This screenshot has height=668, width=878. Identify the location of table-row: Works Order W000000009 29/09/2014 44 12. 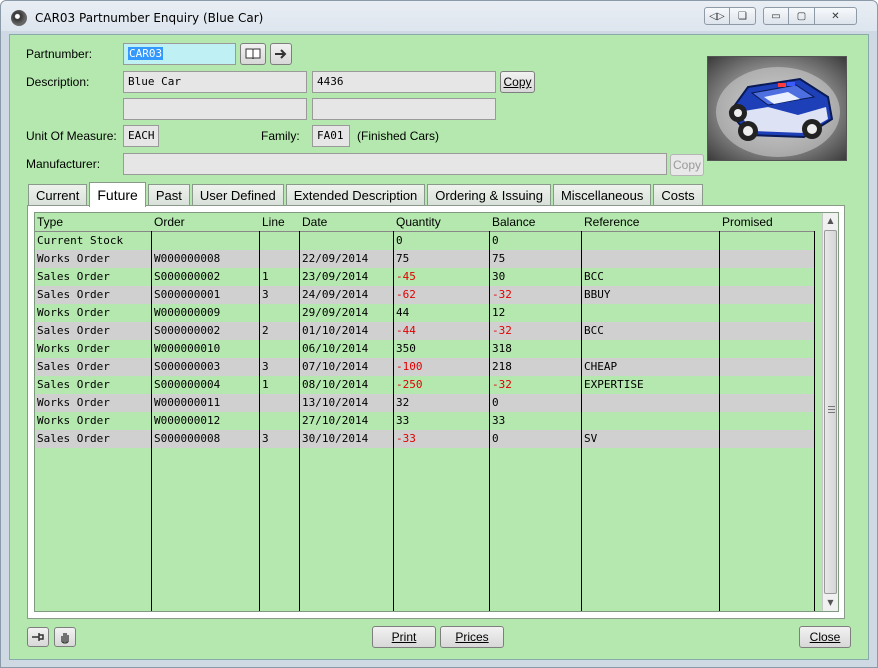
(425, 313).